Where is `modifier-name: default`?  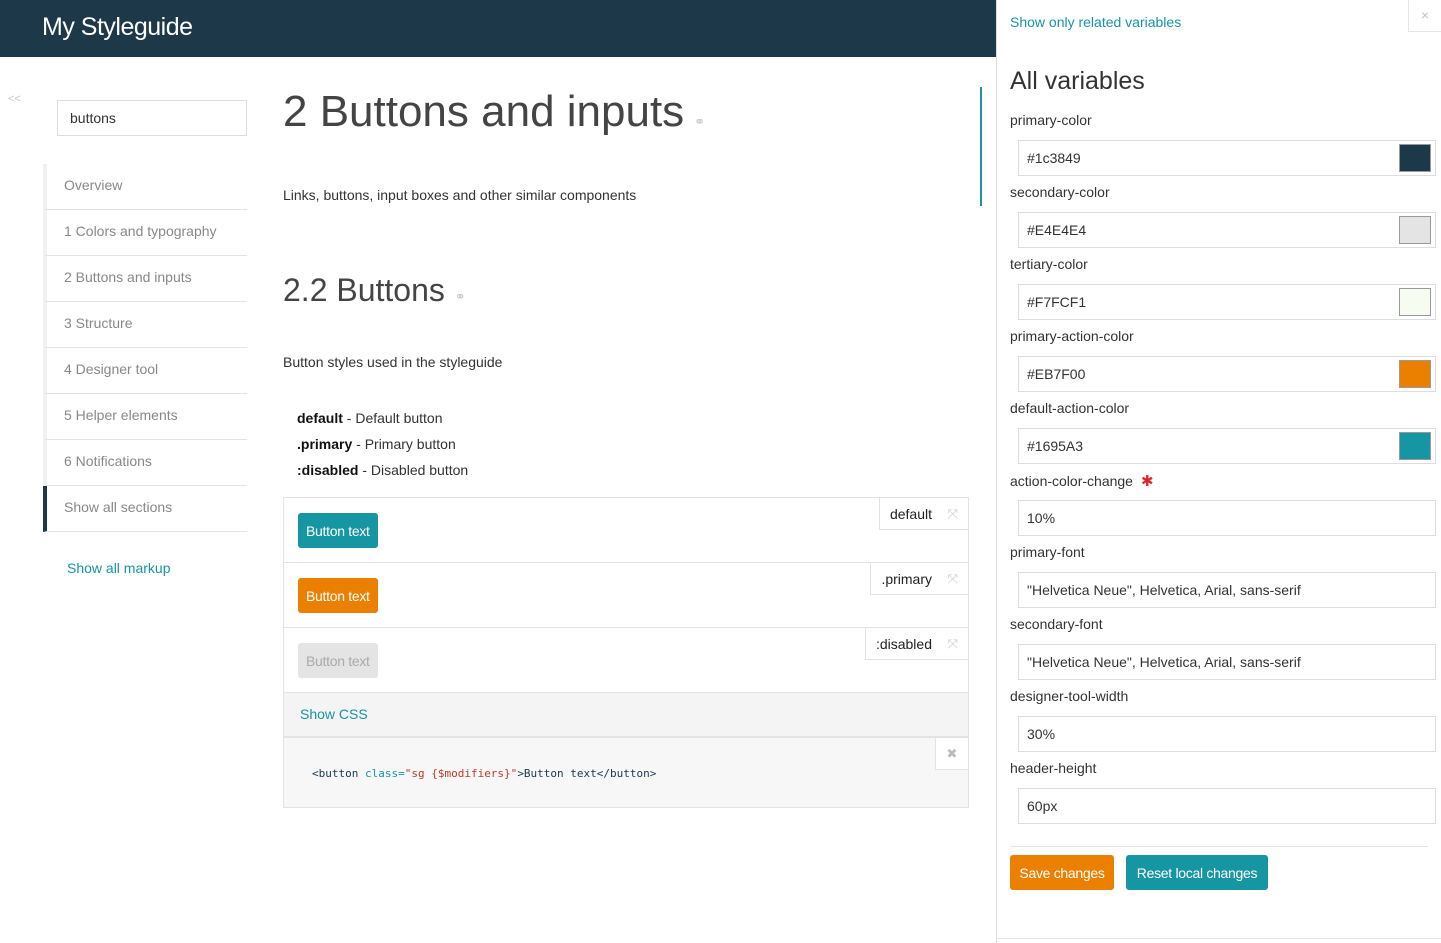 modifier-name: default is located at coordinates (320, 418).